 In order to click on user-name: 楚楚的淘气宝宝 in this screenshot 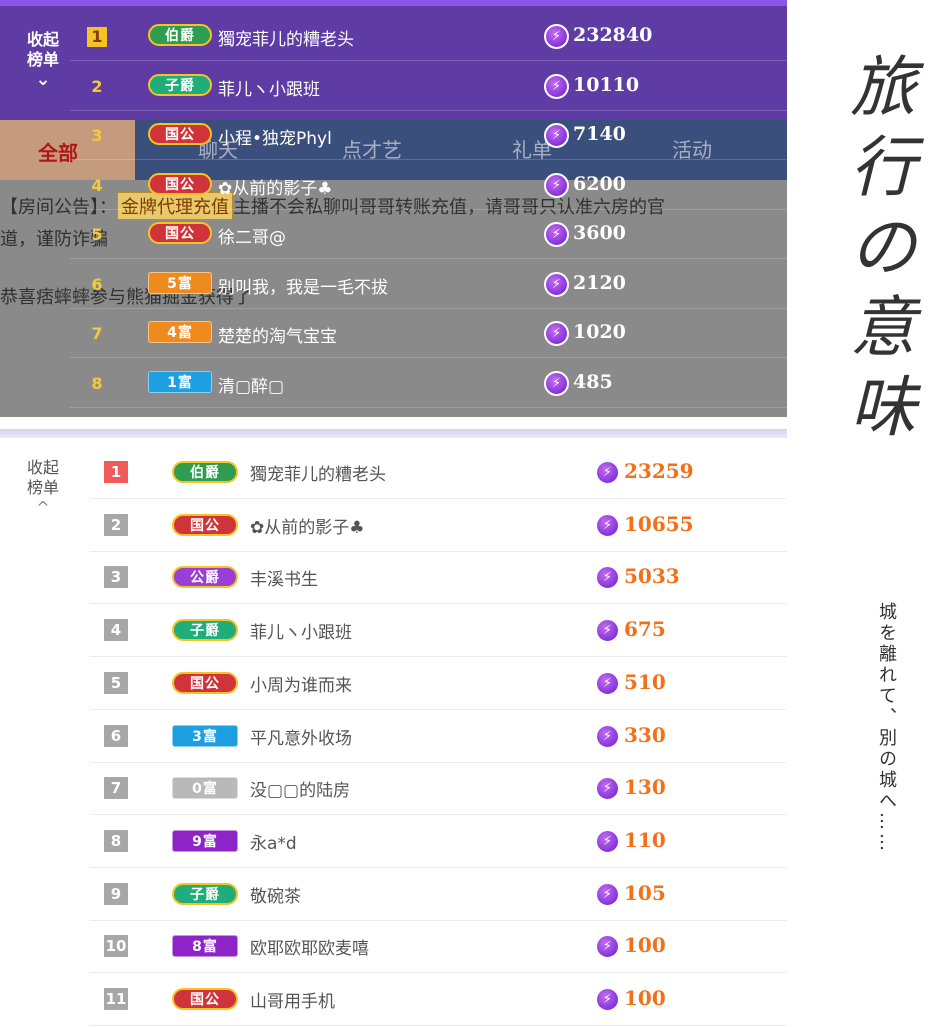, I will do `click(277, 334)`.